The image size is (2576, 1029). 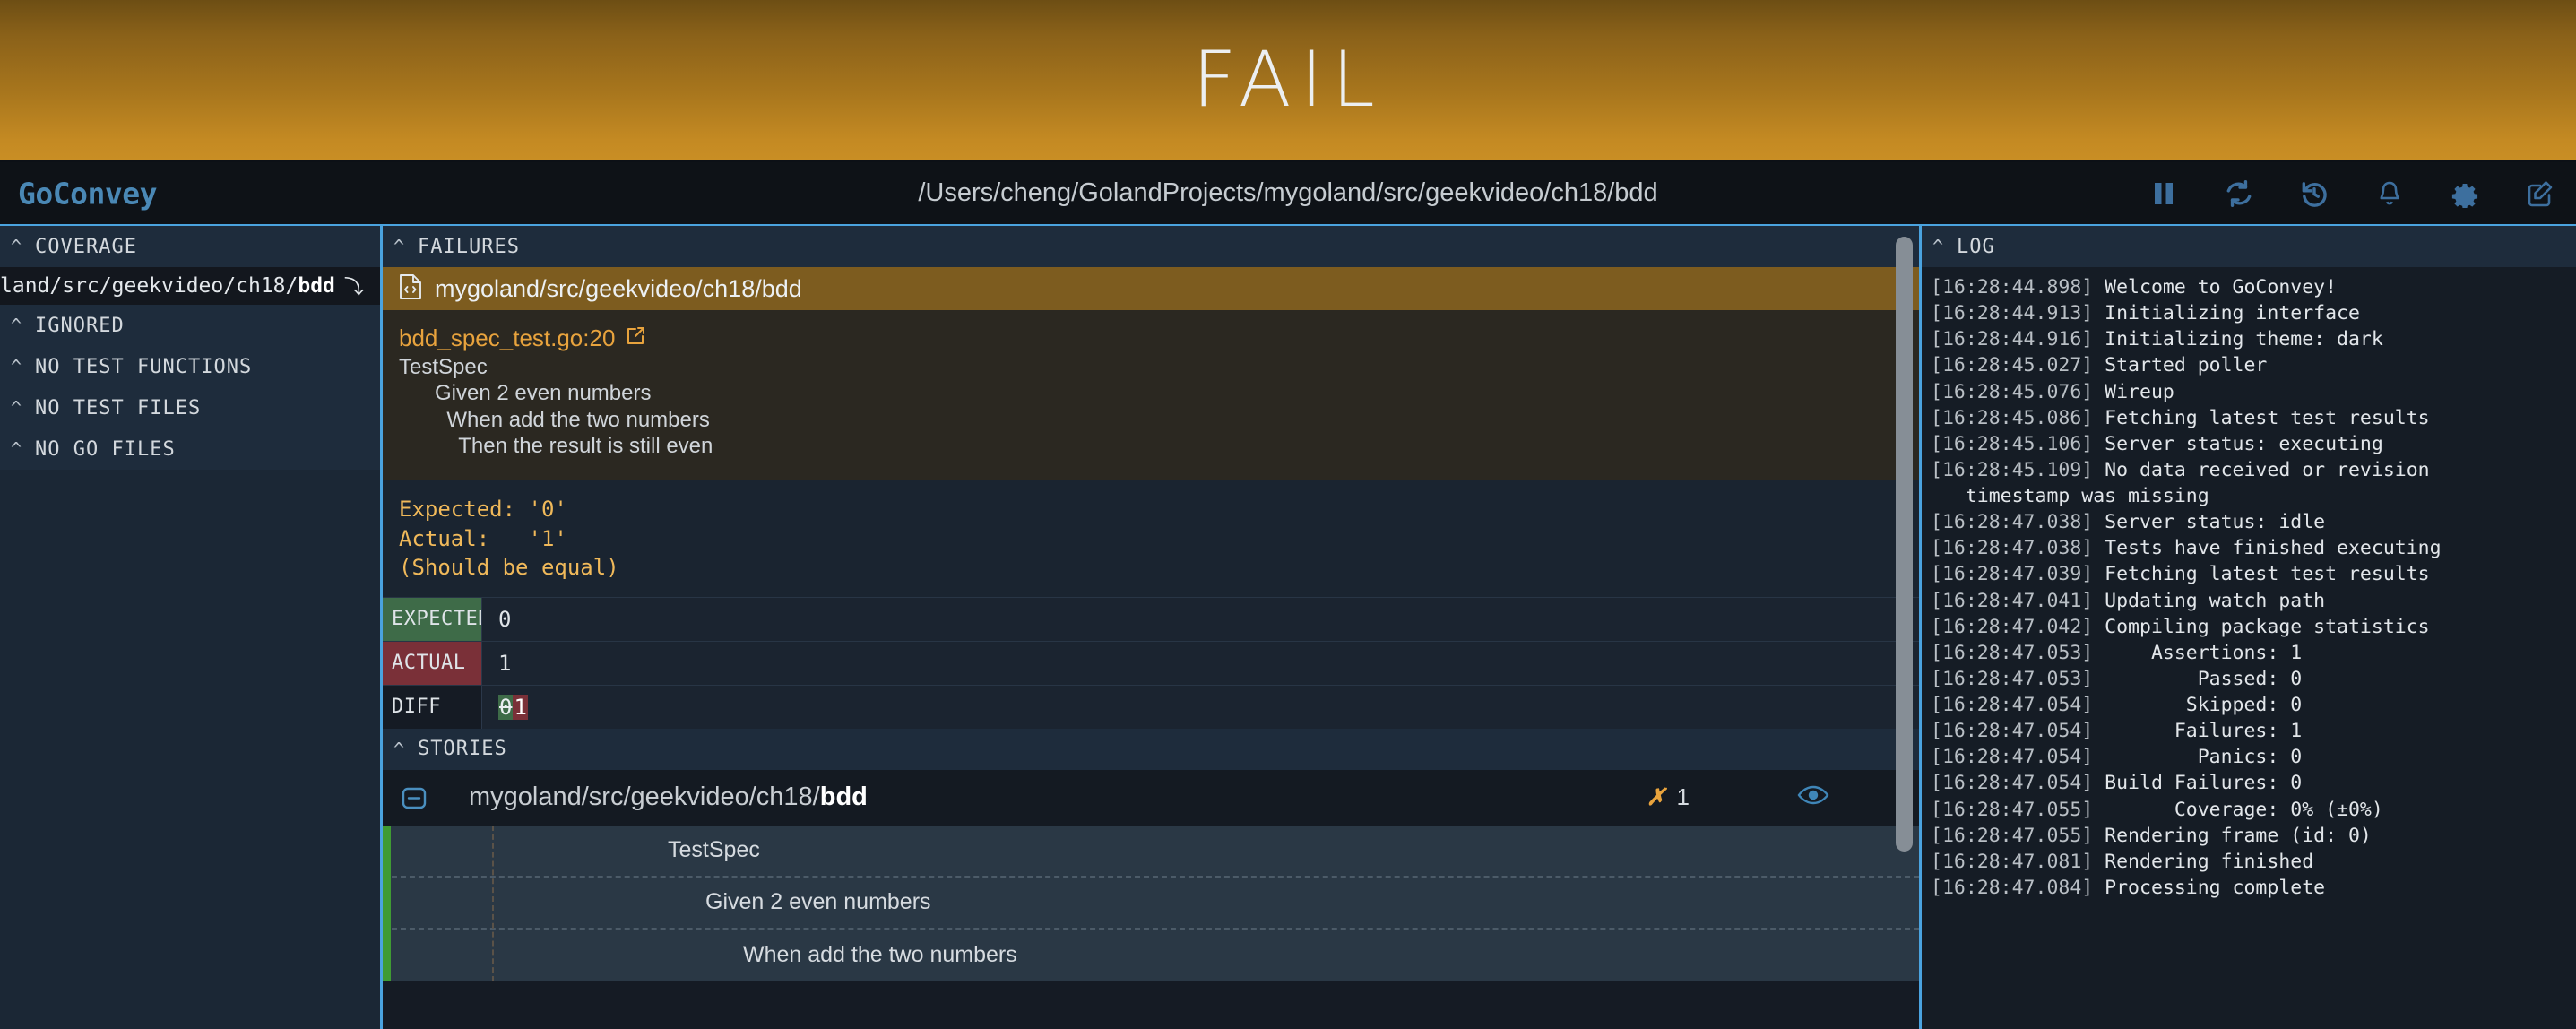 I want to click on story-row-label: When add the two numbers, so click(x=880, y=955).